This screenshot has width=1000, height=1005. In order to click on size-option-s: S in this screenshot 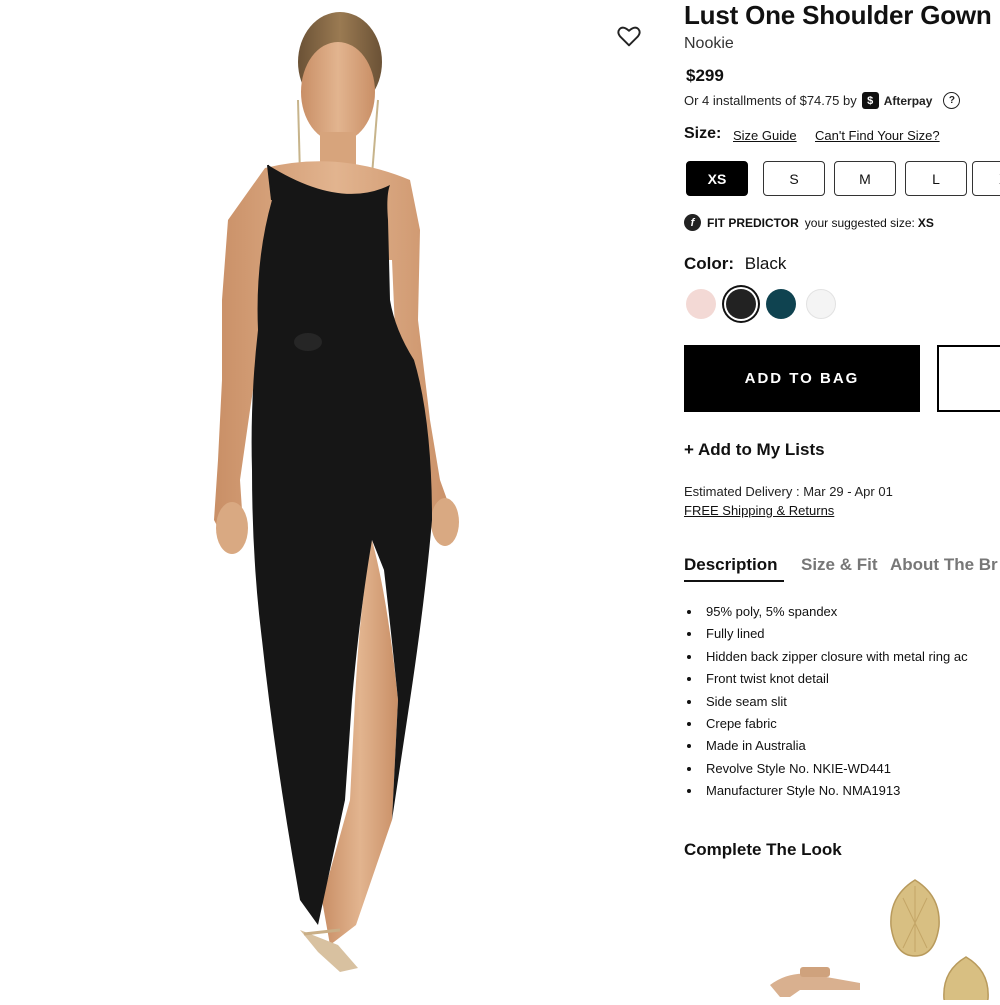, I will do `click(794, 178)`.